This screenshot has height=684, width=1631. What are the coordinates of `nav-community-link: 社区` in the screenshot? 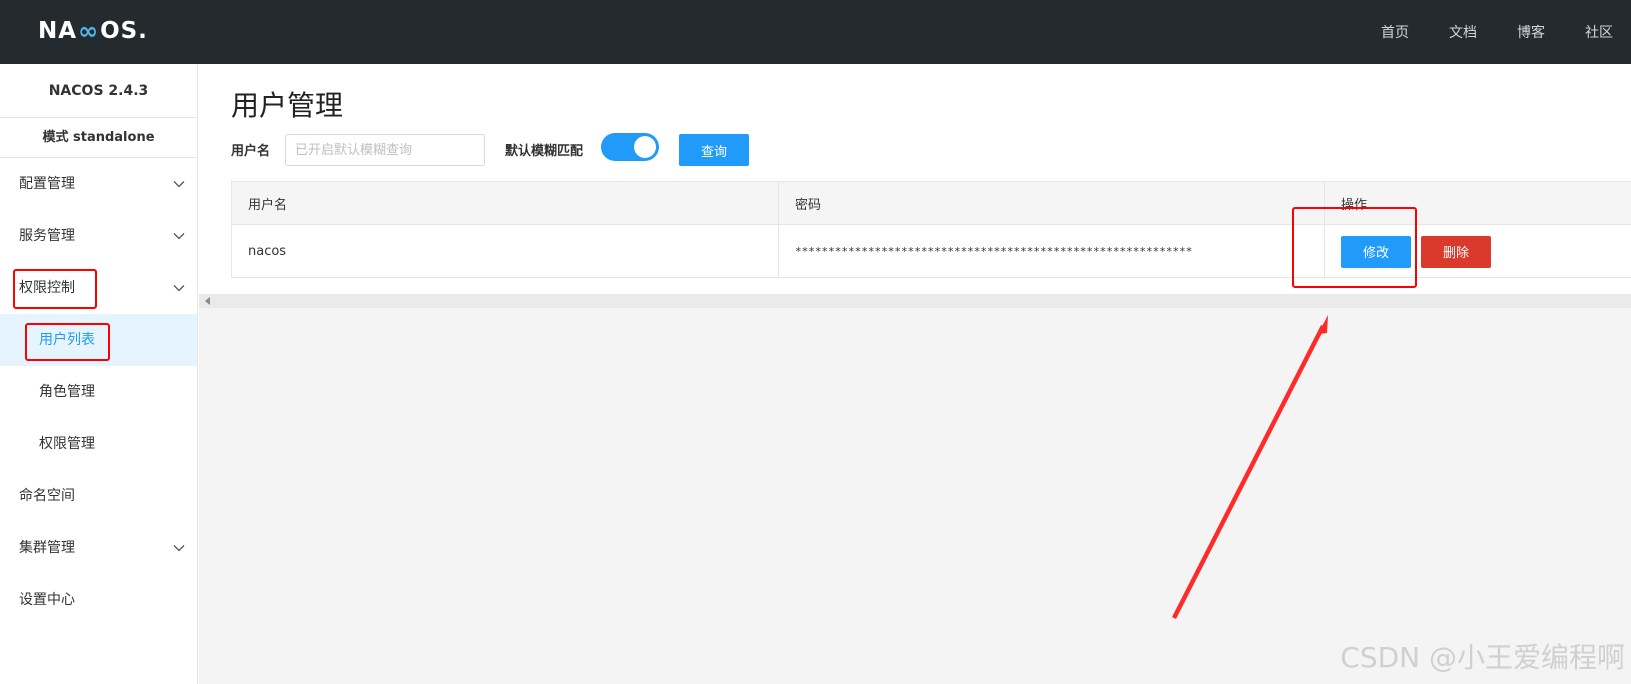 It's located at (1599, 32).